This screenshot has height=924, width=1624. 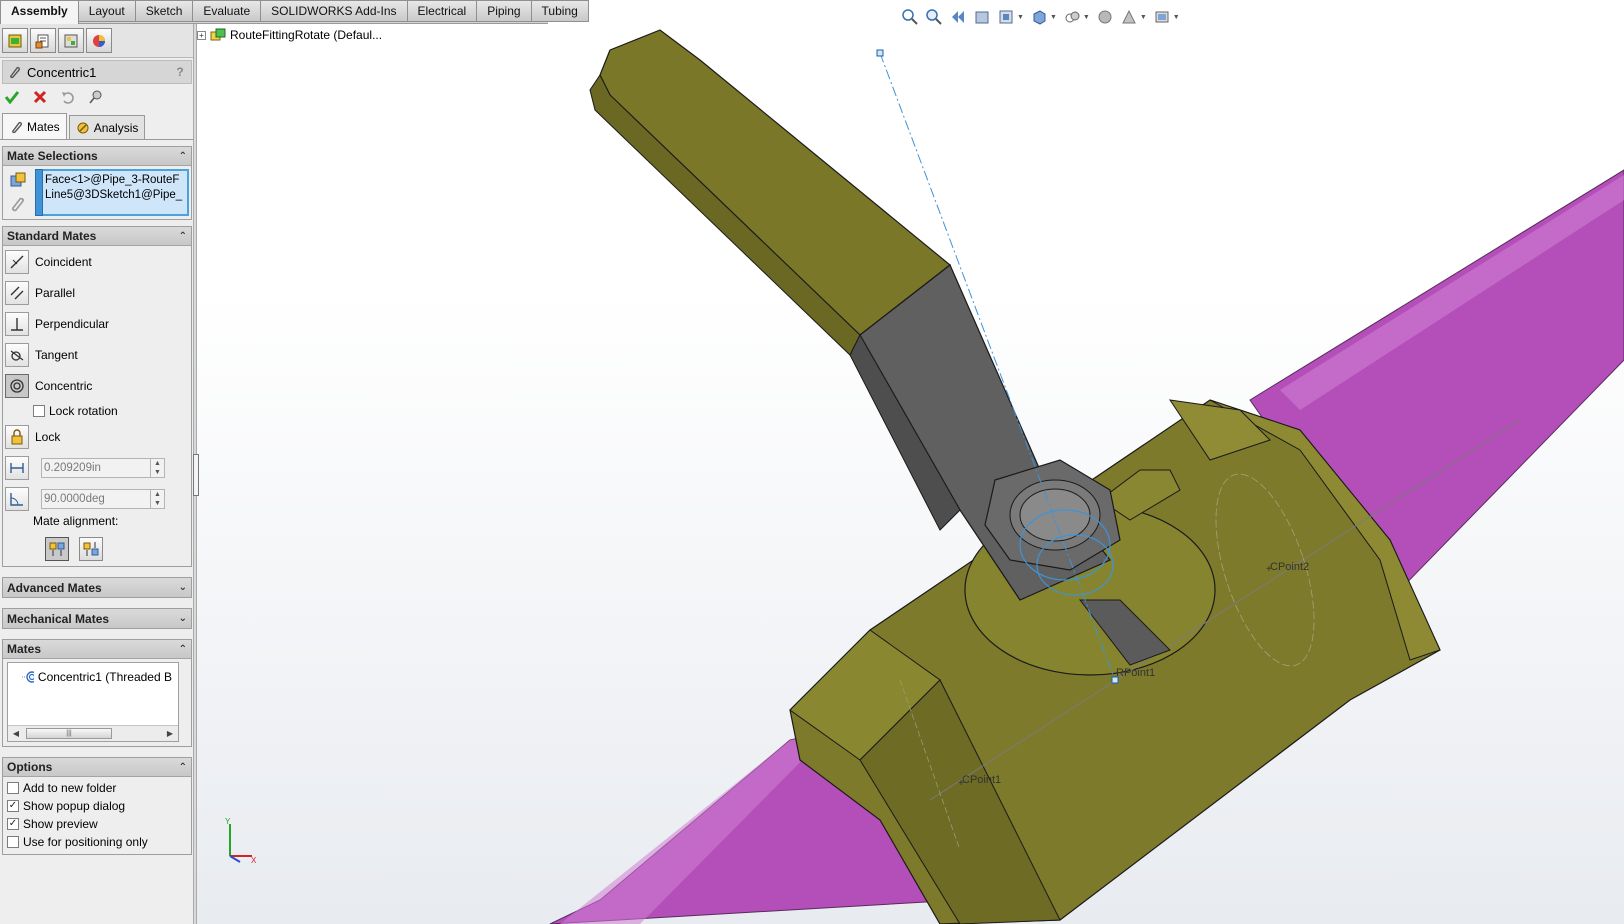 What do you see at coordinates (1162, 17) in the screenshot?
I see `view-settings-icon` at bounding box center [1162, 17].